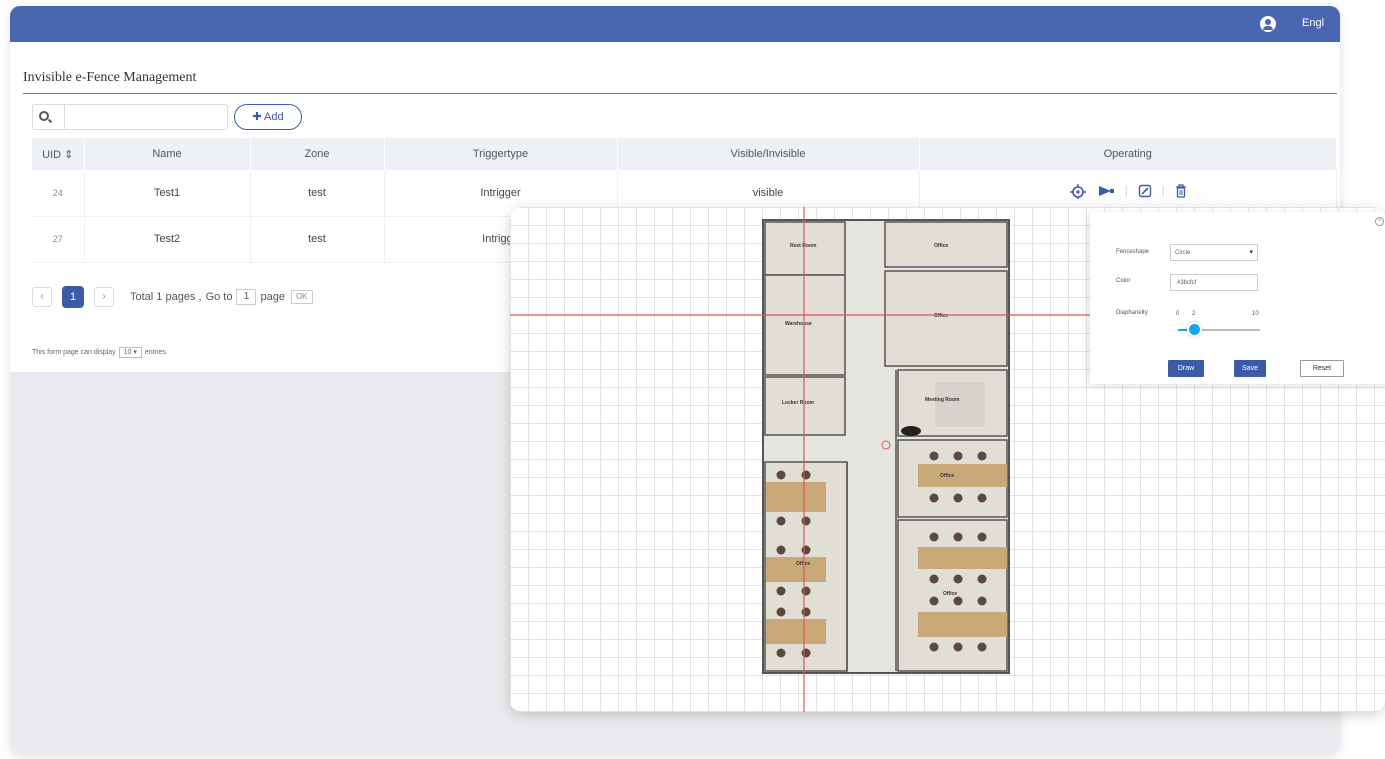  I want to click on column-header-visibility: Visible/Invisible, so click(768, 154).